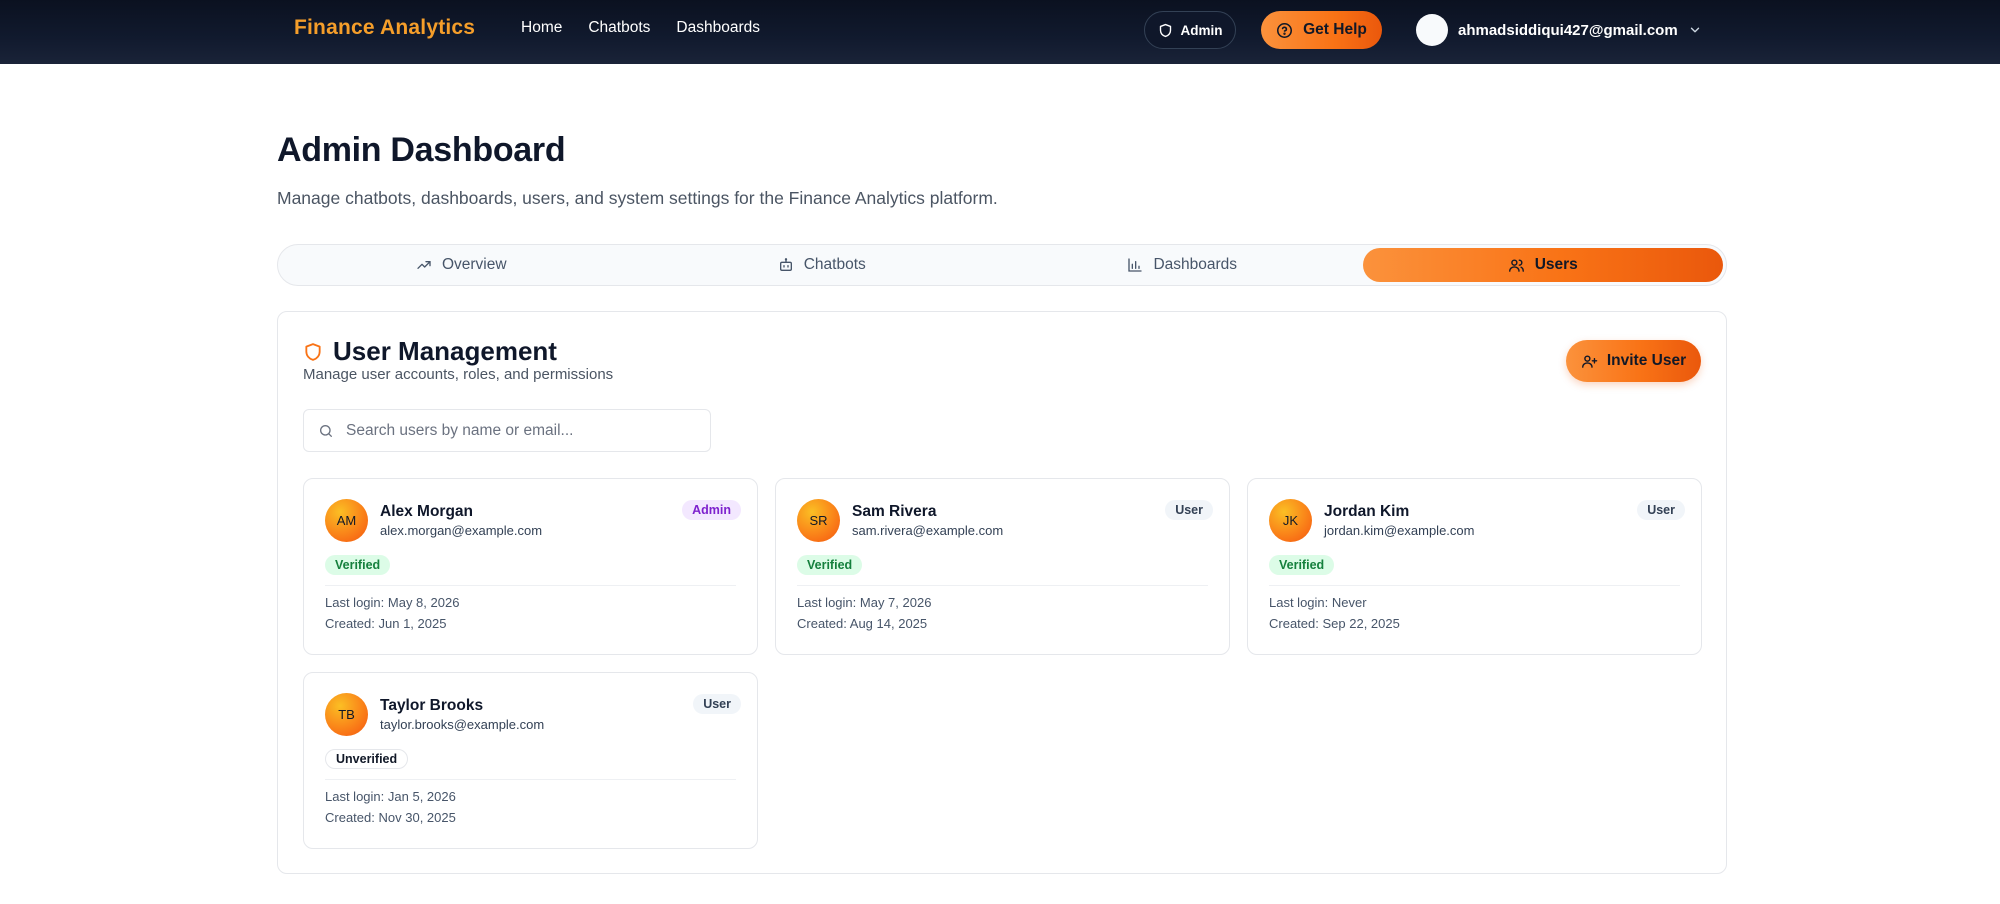 The height and width of the screenshot is (904, 2000). I want to click on tab-overview: Overview, so click(461, 265).